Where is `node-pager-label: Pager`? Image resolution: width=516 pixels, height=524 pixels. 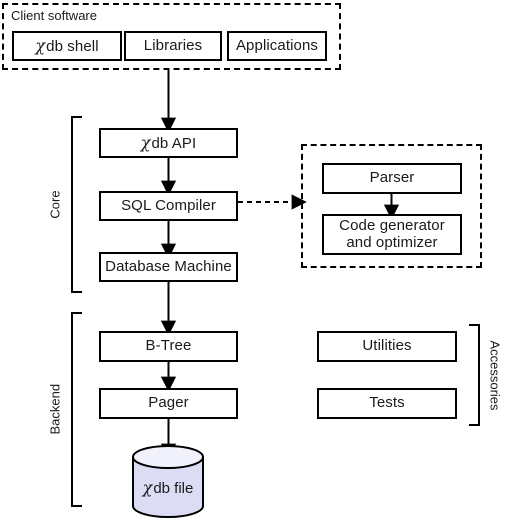 node-pager-label: Pager is located at coordinates (168, 403).